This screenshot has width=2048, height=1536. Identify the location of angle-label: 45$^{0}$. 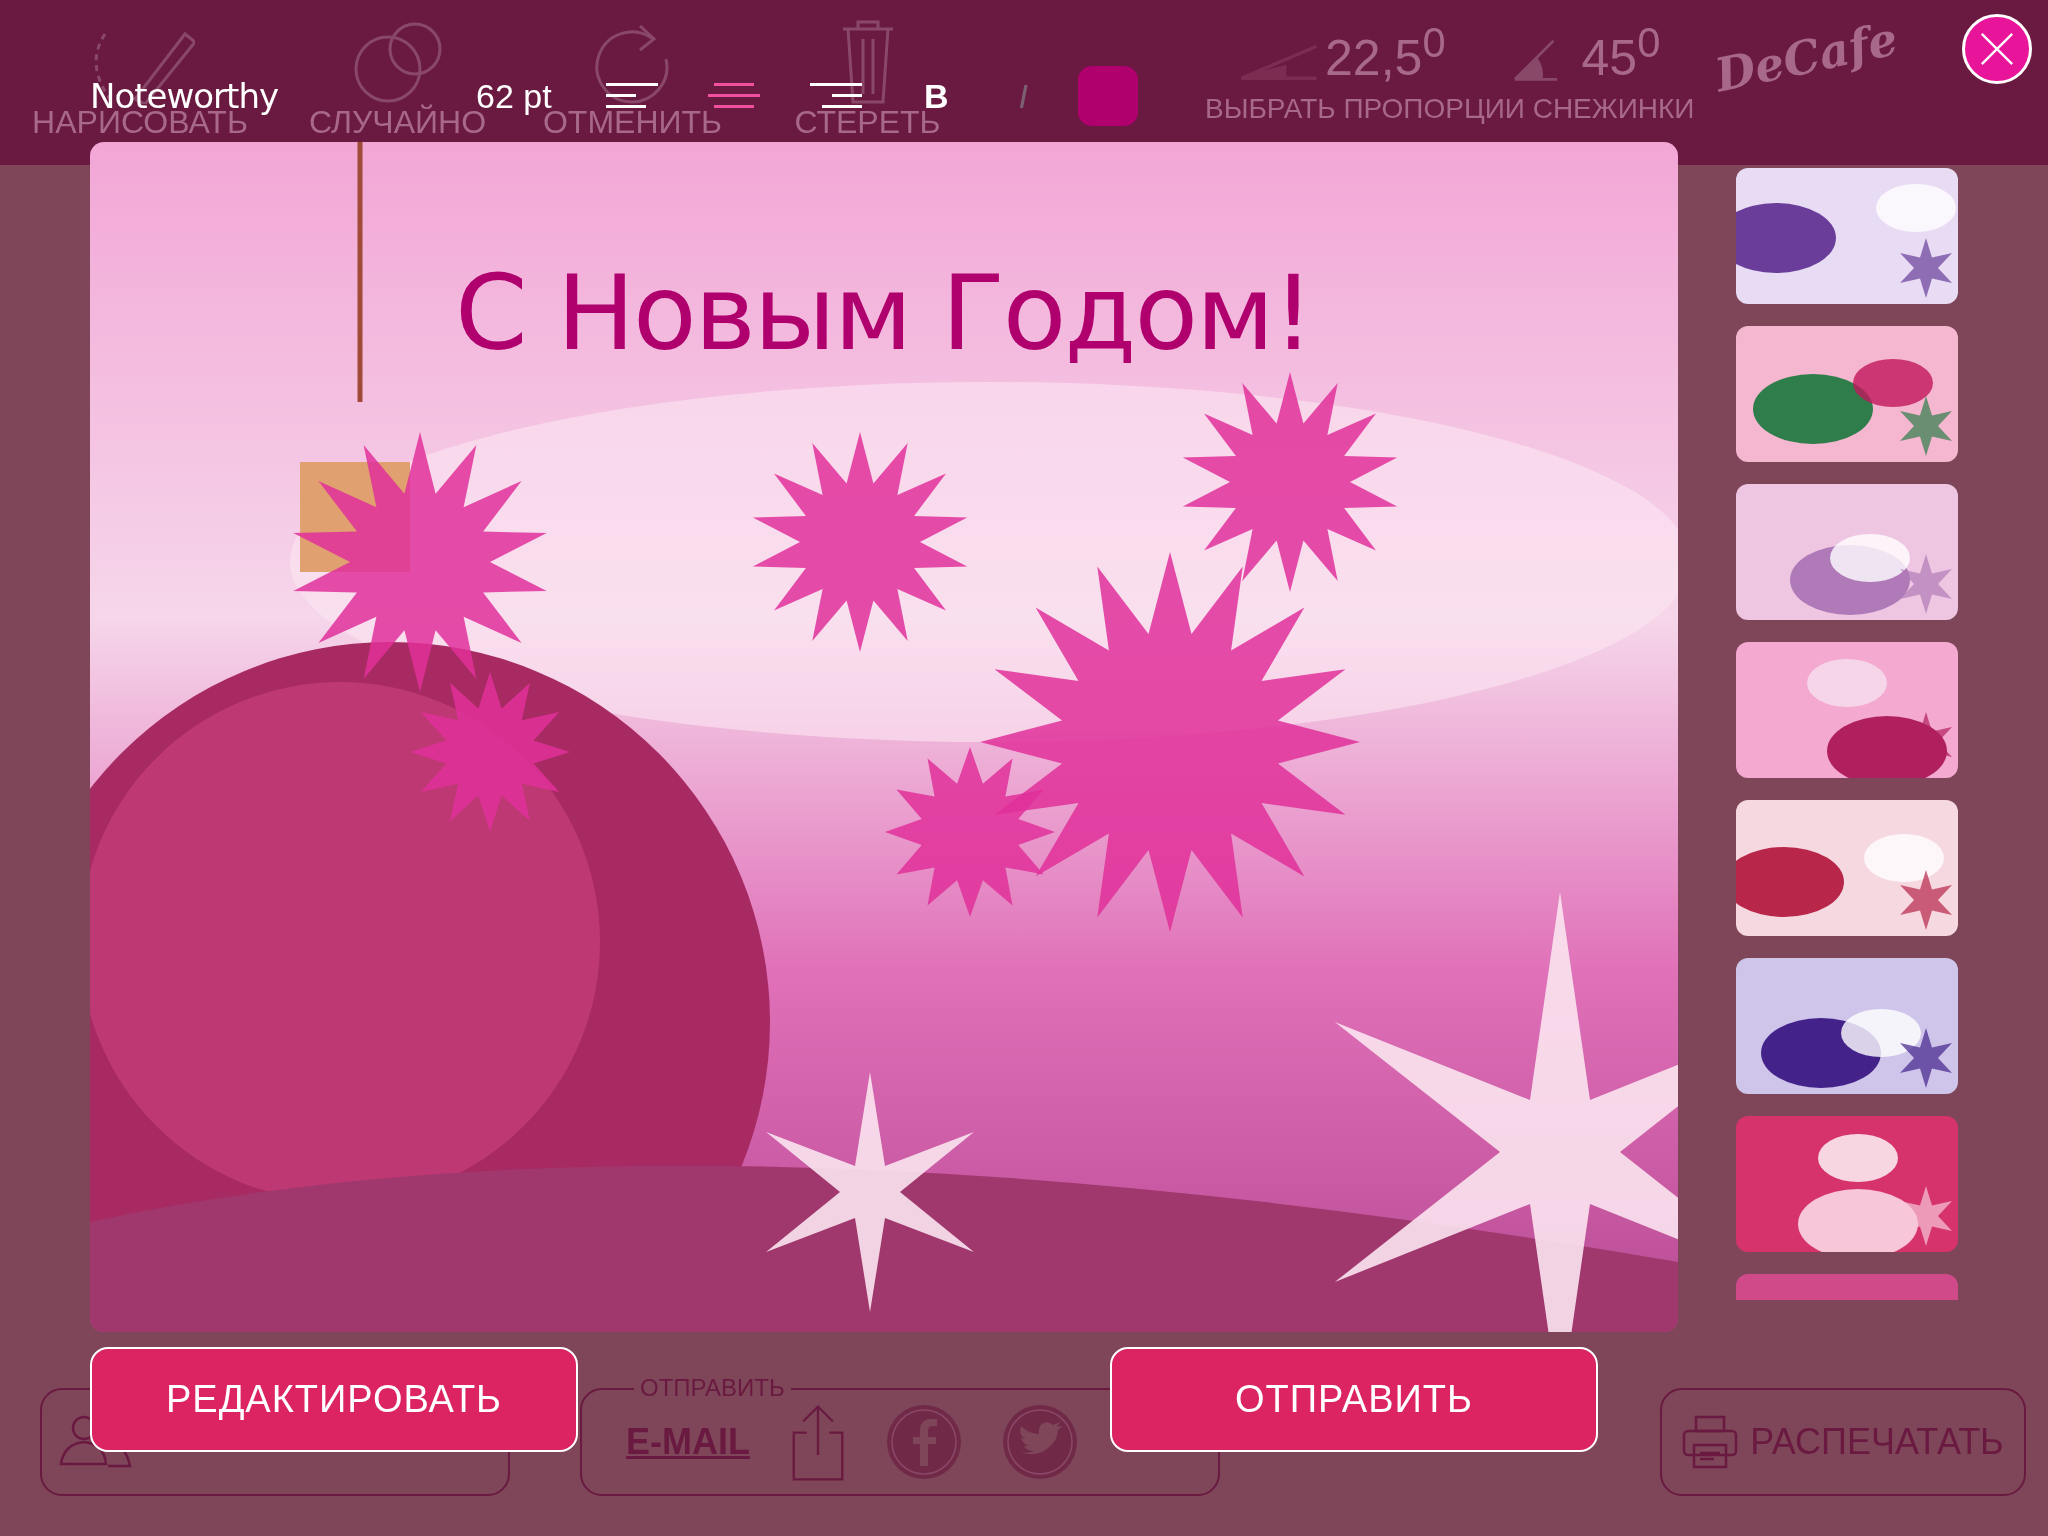
(1621, 52).